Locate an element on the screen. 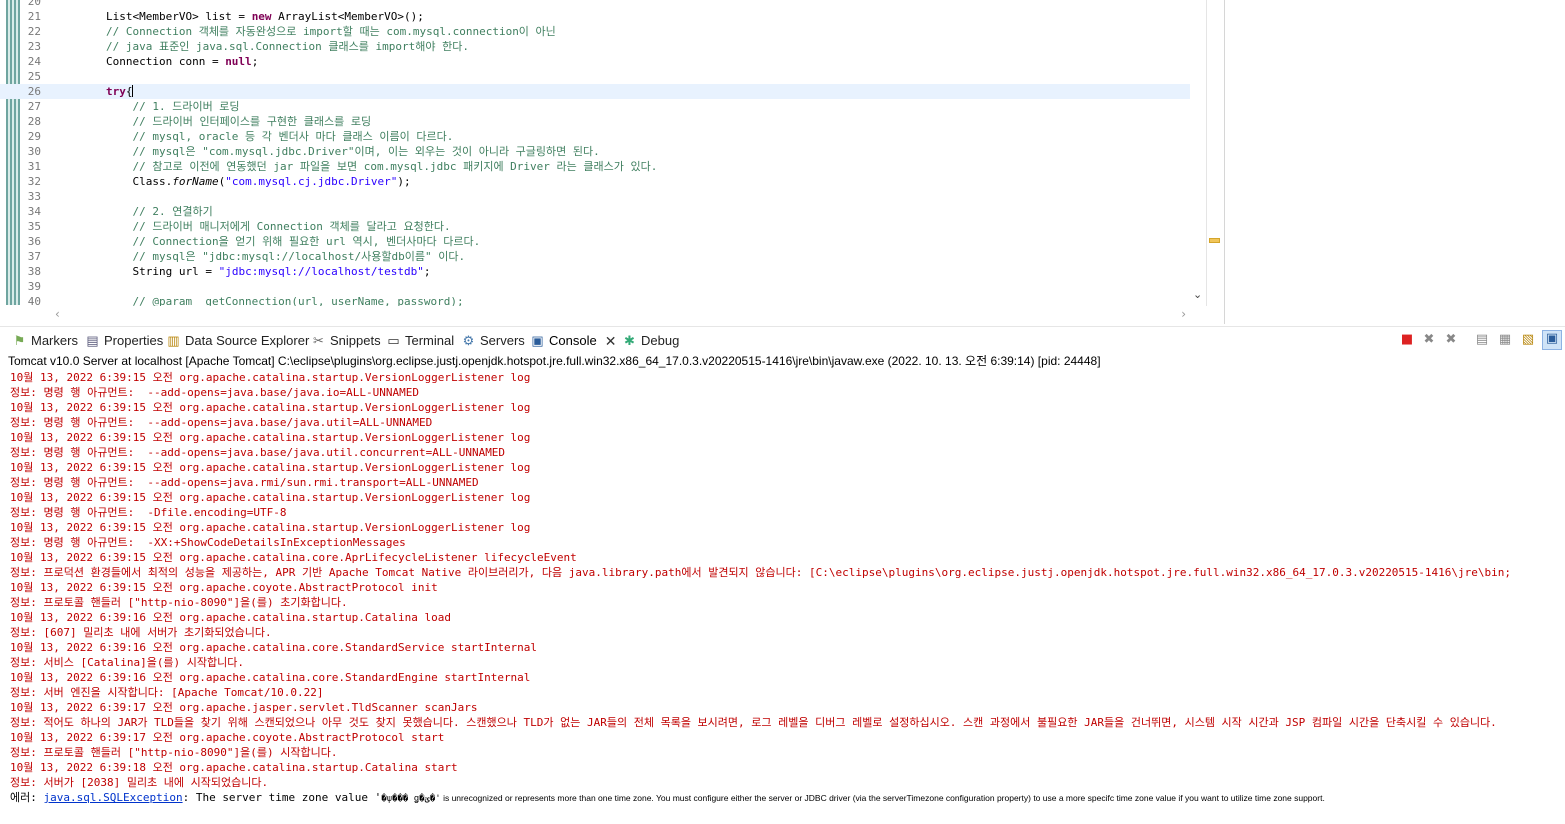  line-number: 39 is located at coordinates (34, 286).